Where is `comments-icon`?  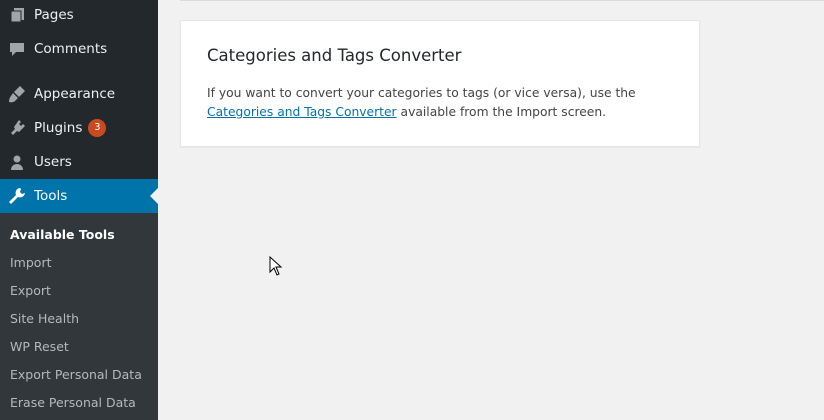
comments-icon is located at coordinates (17, 49).